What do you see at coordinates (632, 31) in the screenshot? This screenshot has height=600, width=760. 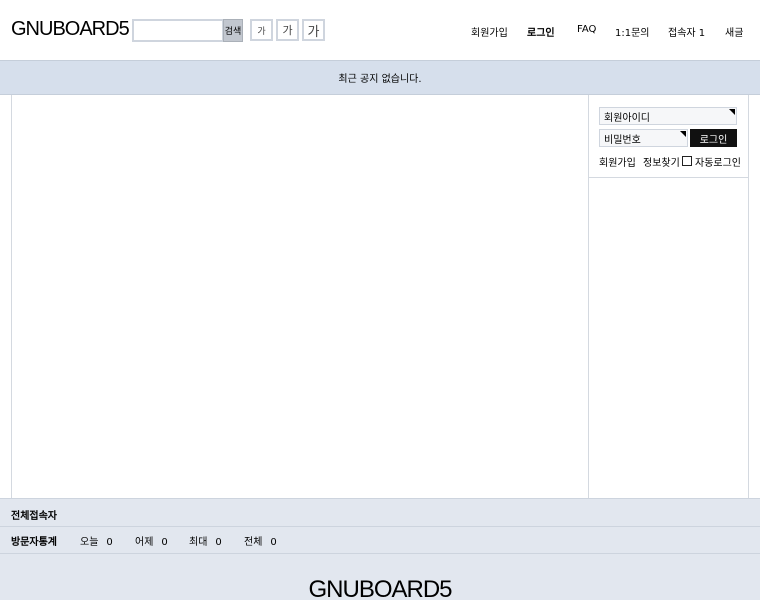 I see `nav-qa: 1:1문의` at bounding box center [632, 31].